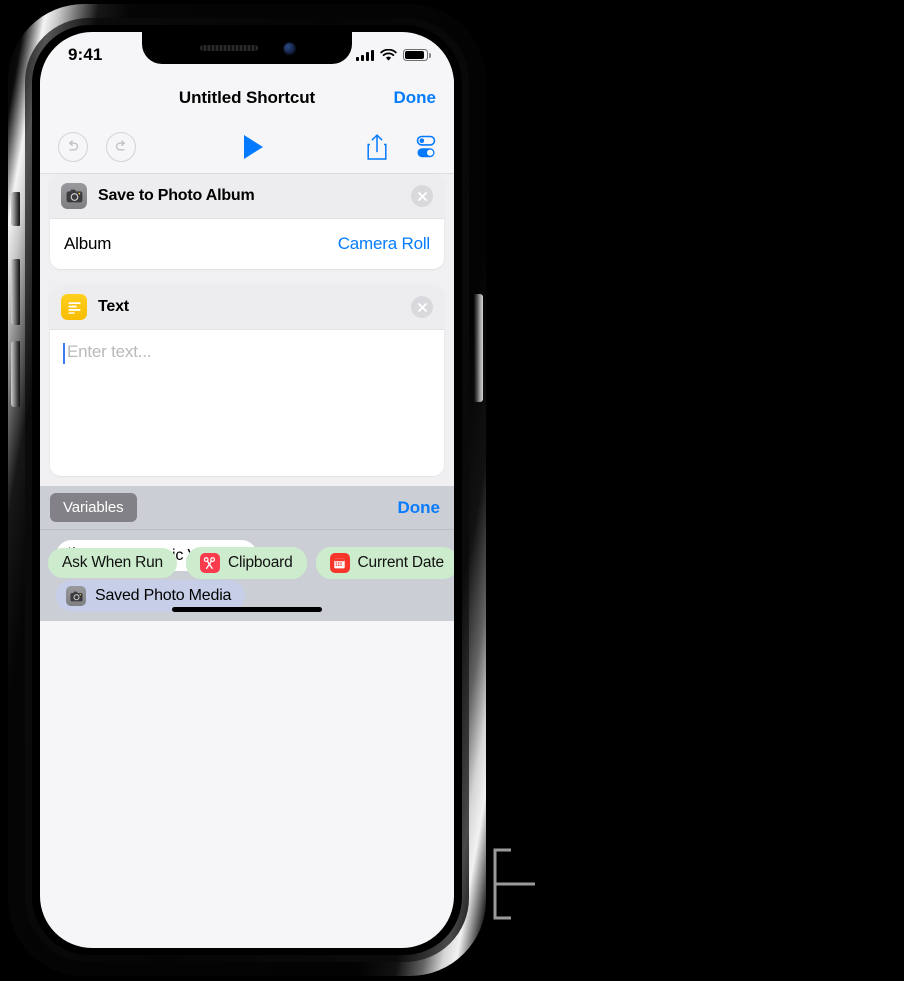 This screenshot has width=904, height=981. What do you see at coordinates (260, 562) in the screenshot?
I see `suggestion-label: Clipboard` at bounding box center [260, 562].